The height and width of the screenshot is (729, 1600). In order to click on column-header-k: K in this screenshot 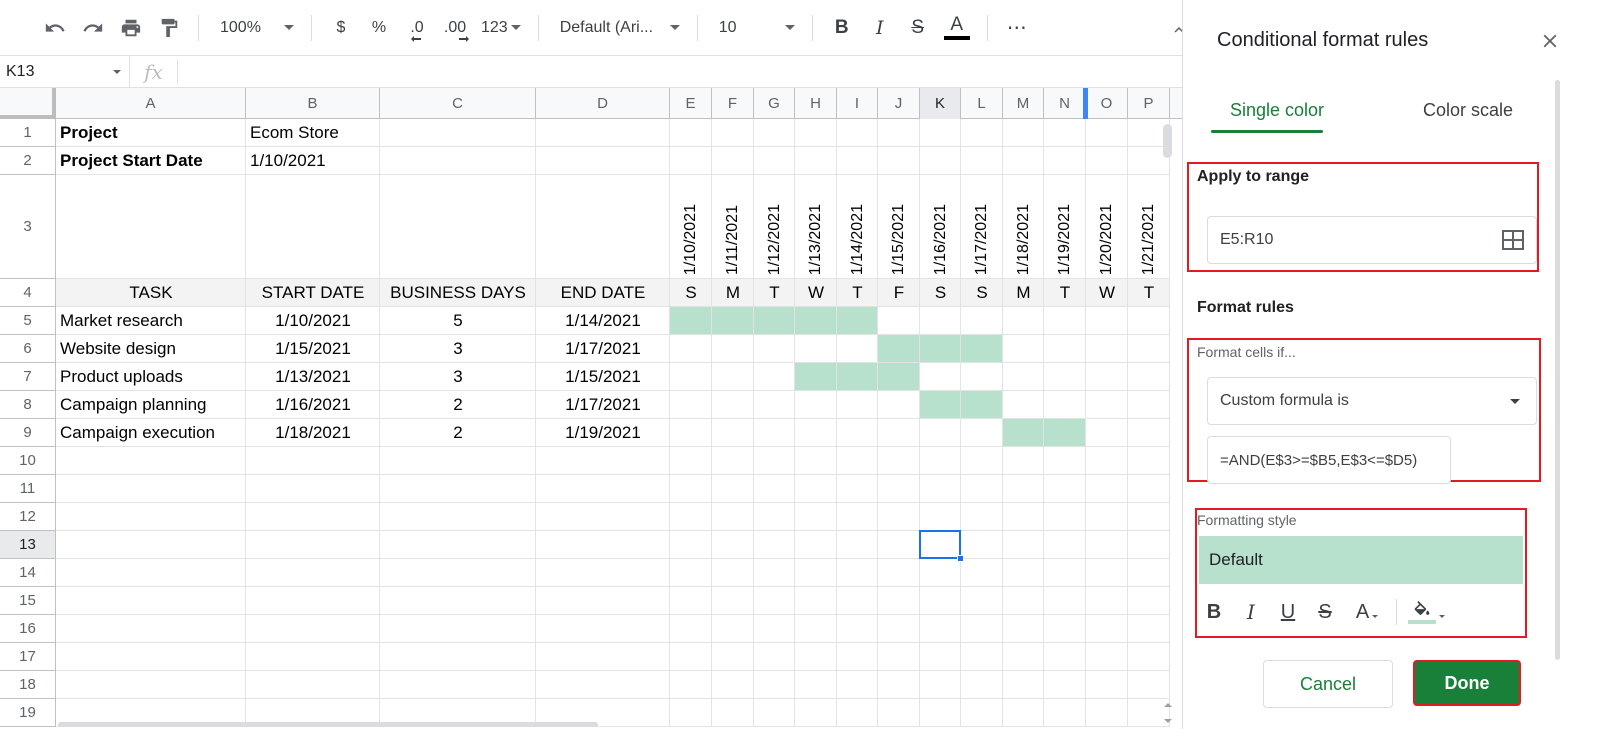, I will do `click(940, 103)`.